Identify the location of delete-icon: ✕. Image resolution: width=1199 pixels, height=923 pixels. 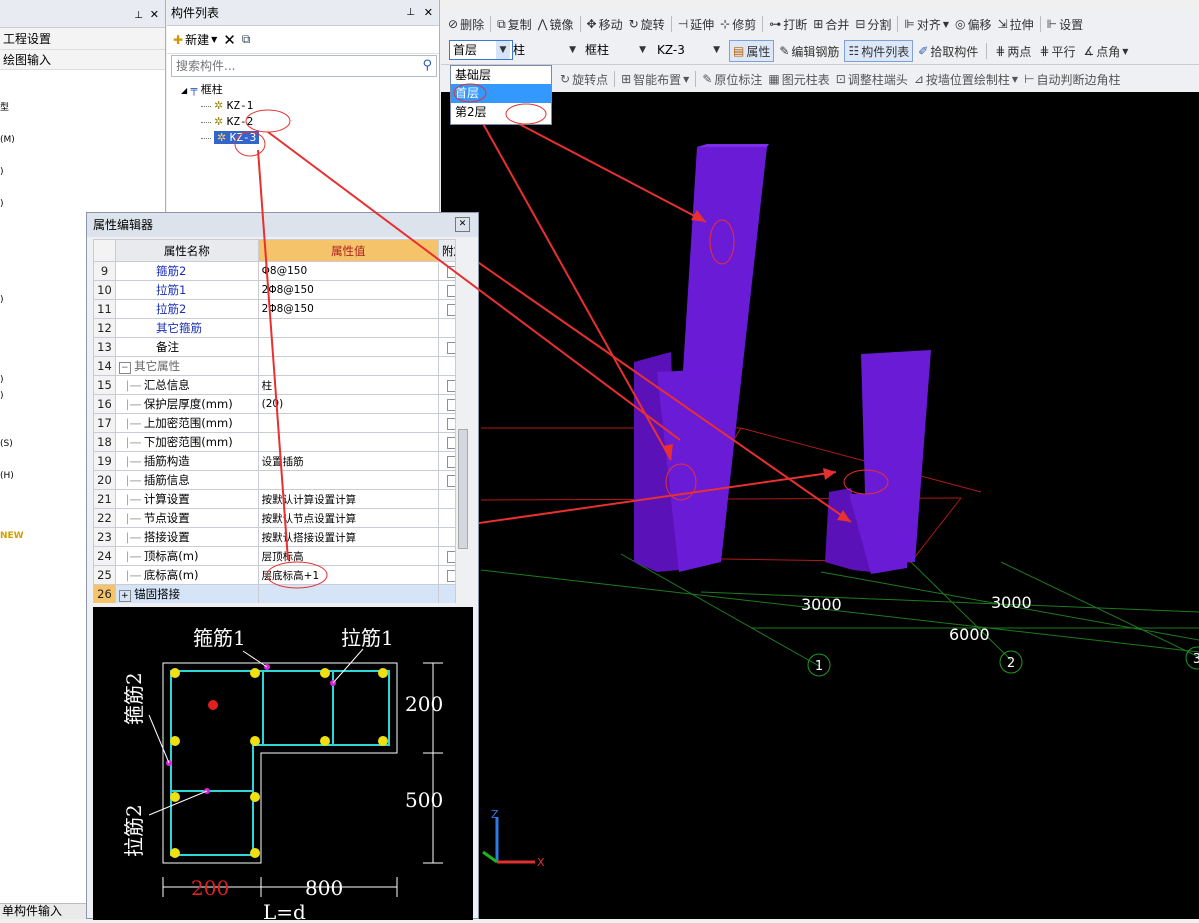
(229, 40).